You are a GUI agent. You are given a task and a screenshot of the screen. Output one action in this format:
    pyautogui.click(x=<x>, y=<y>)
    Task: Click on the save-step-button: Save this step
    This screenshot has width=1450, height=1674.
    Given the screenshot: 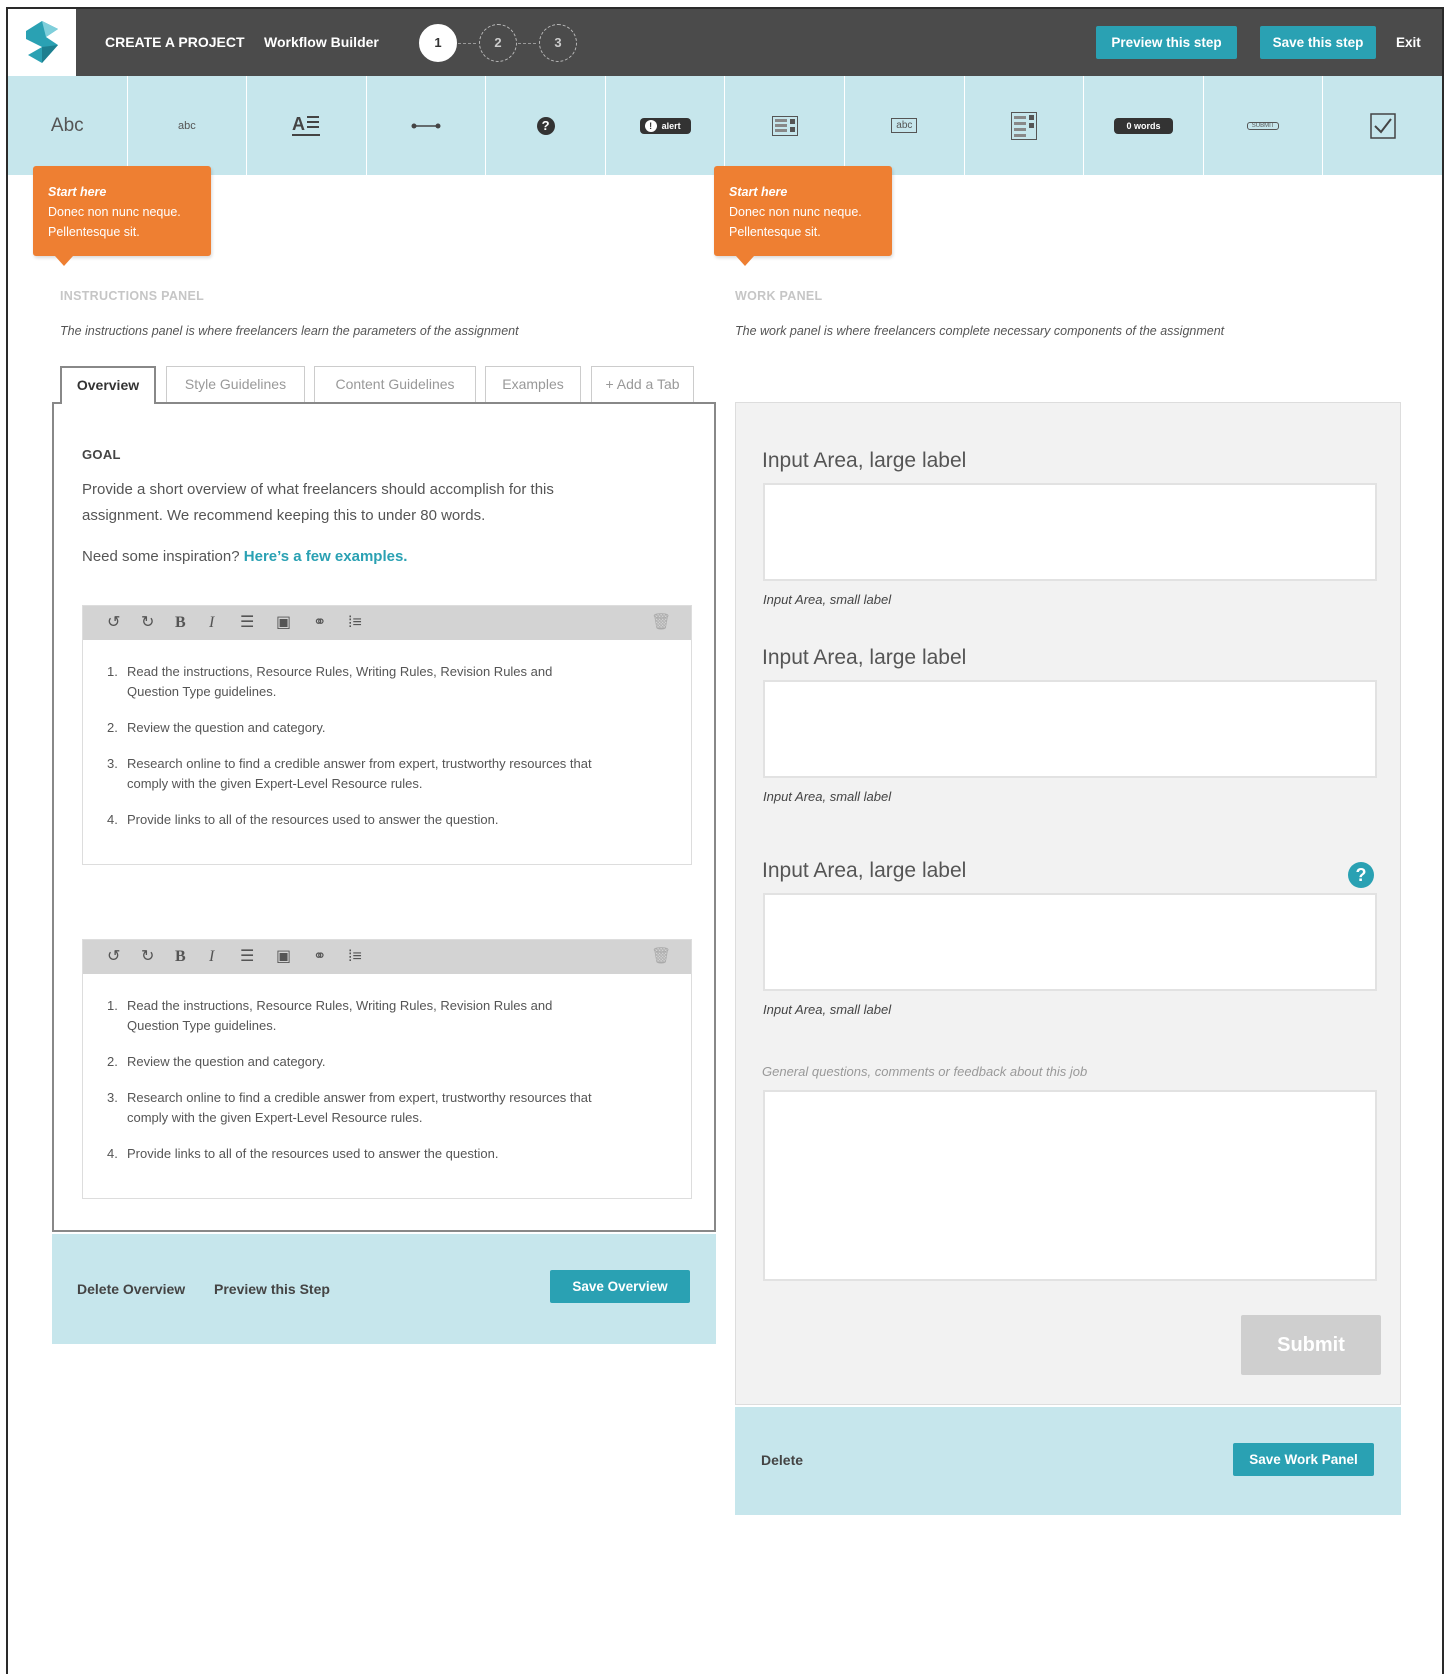 What is the action you would take?
    pyautogui.click(x=1318, y=42)
    